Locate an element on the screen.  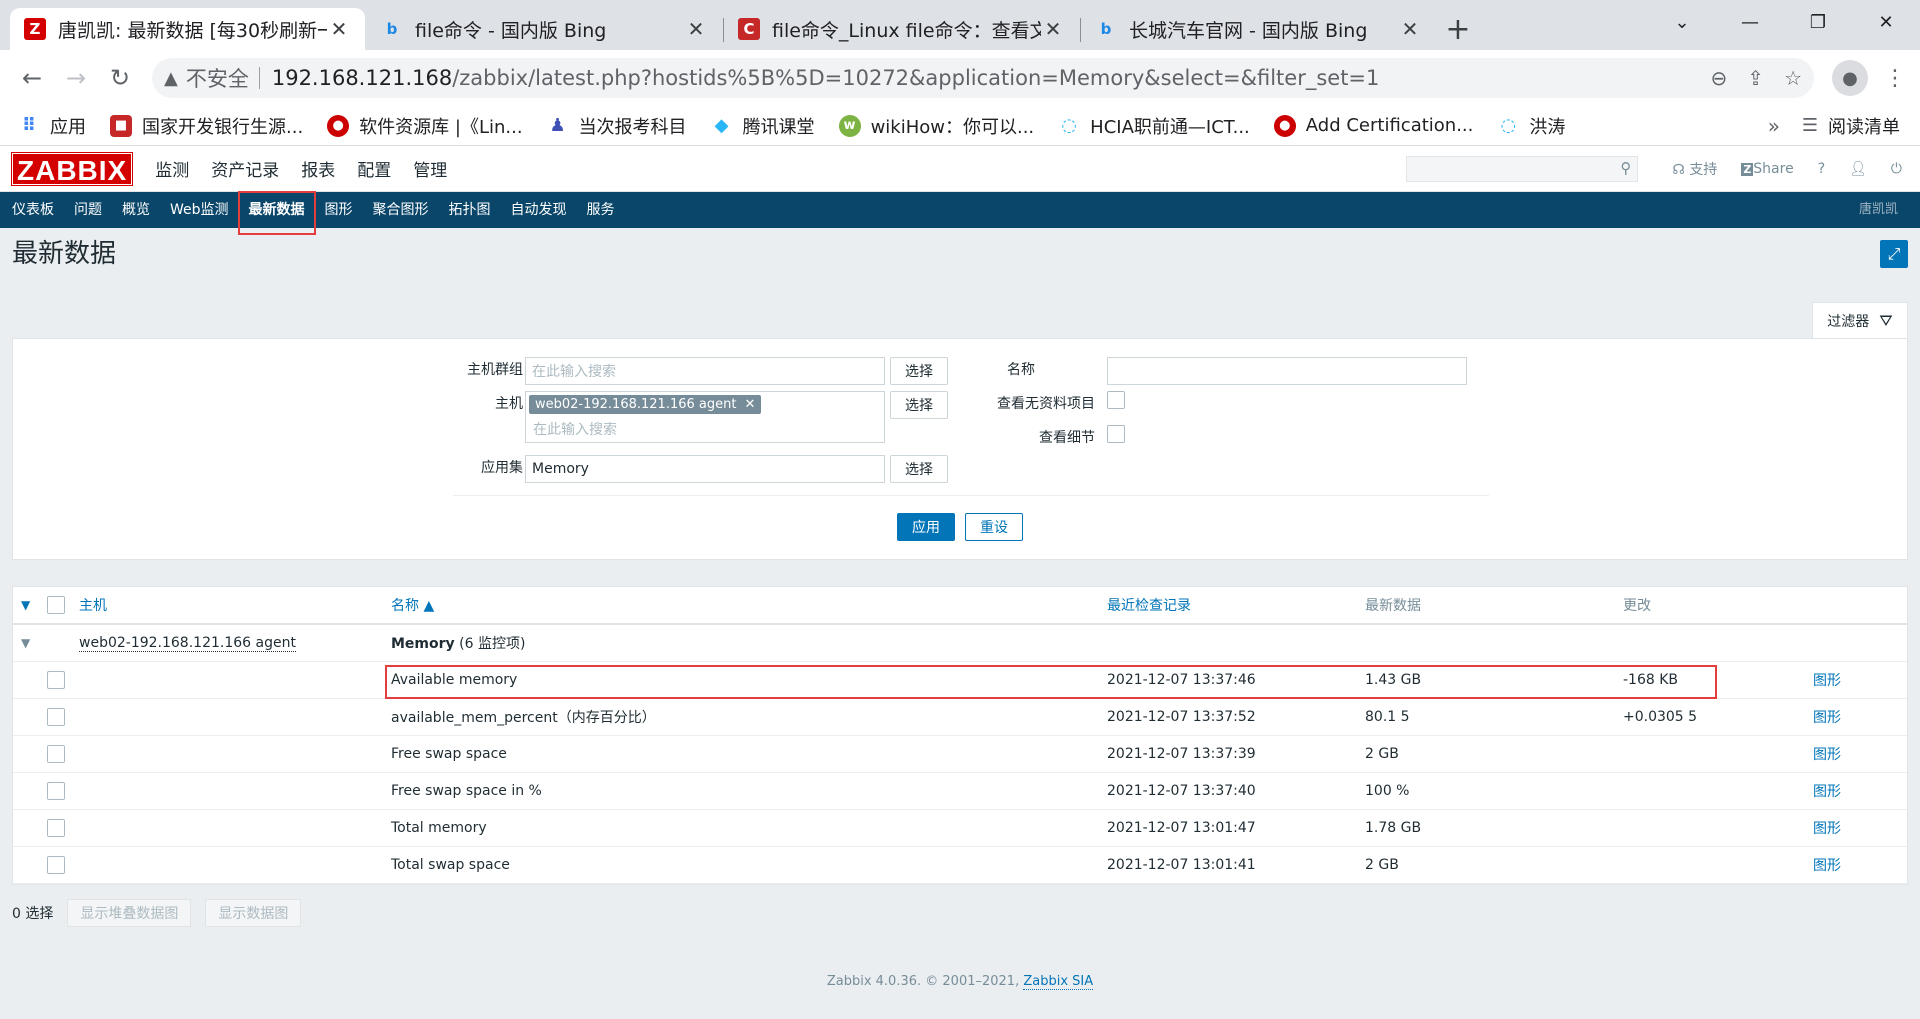
host-tag: web02-192.168.121.166 agent ✕ is located at coordinates (645, 404).